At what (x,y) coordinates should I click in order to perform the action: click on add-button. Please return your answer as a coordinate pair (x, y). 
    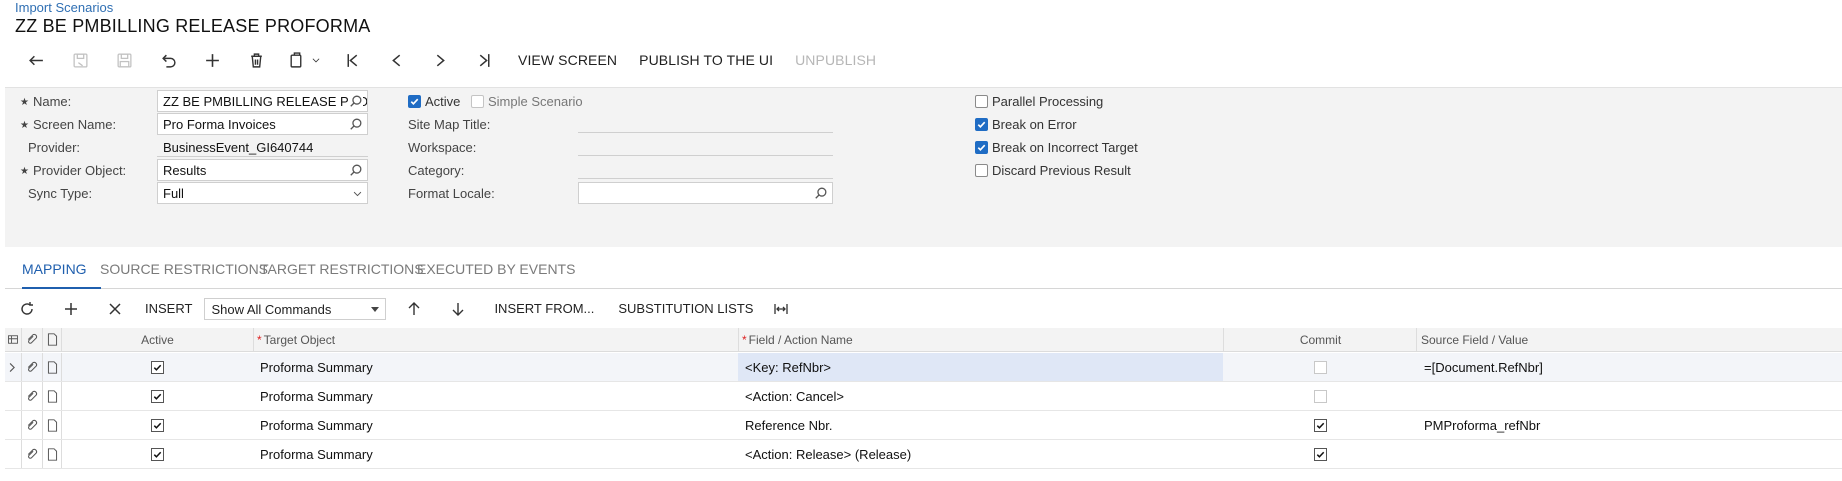
    Looking at the image, I should click on (212, 60).